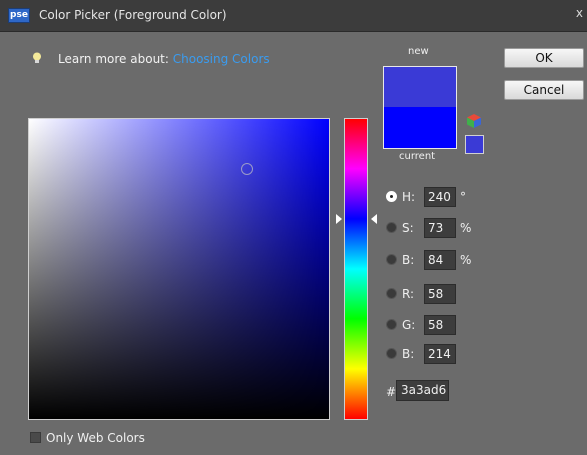 Image resolution: width=587 pixels, height=455 pixels. Describe the element at coordinates (579, 13) in the screenshot. I see `close-icon: x` at that location.